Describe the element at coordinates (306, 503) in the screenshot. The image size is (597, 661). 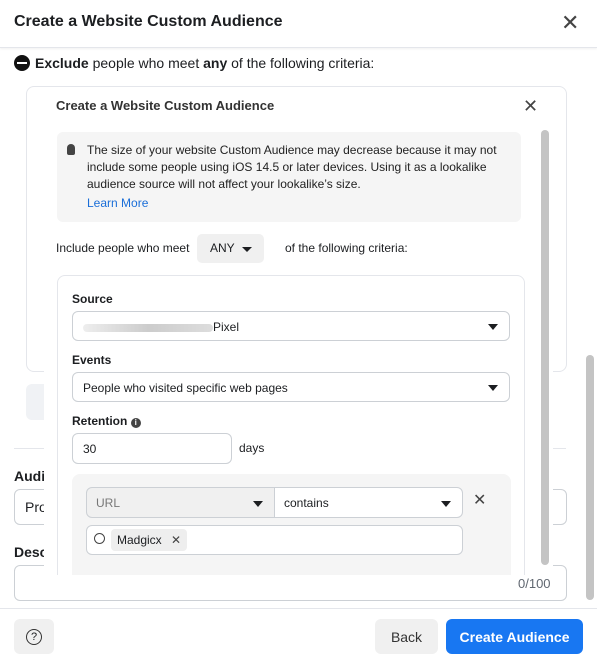
I see `rule-operator-value: contains` at that location.